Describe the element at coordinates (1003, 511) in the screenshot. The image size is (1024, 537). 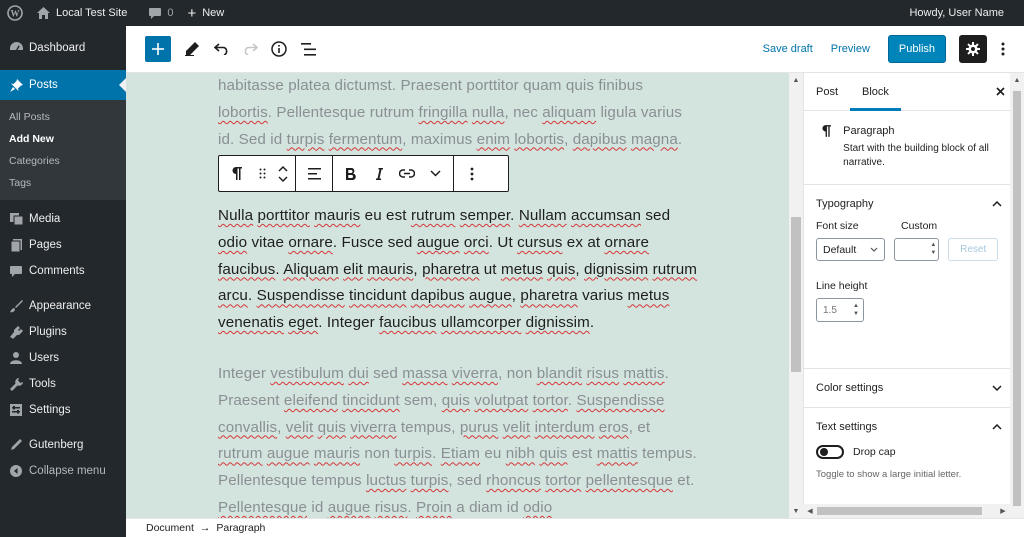
I see `scroll-right-icon: ▶` at that location.